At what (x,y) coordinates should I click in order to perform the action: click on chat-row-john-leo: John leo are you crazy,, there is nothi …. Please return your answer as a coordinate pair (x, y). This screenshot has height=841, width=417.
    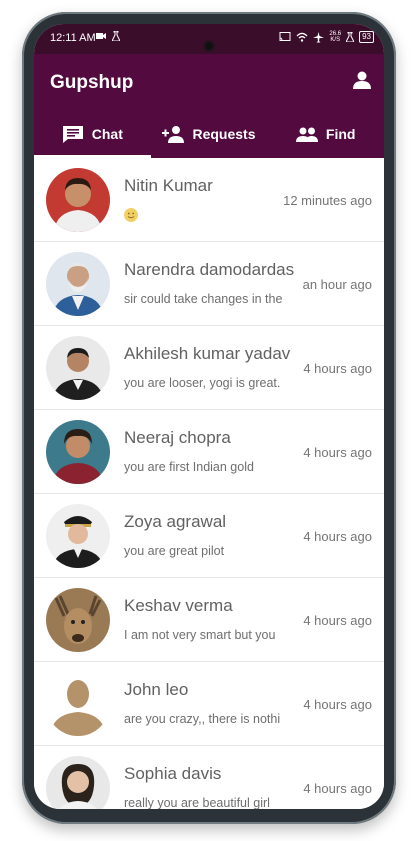
    Looking at the image, I should click on (209, 704).